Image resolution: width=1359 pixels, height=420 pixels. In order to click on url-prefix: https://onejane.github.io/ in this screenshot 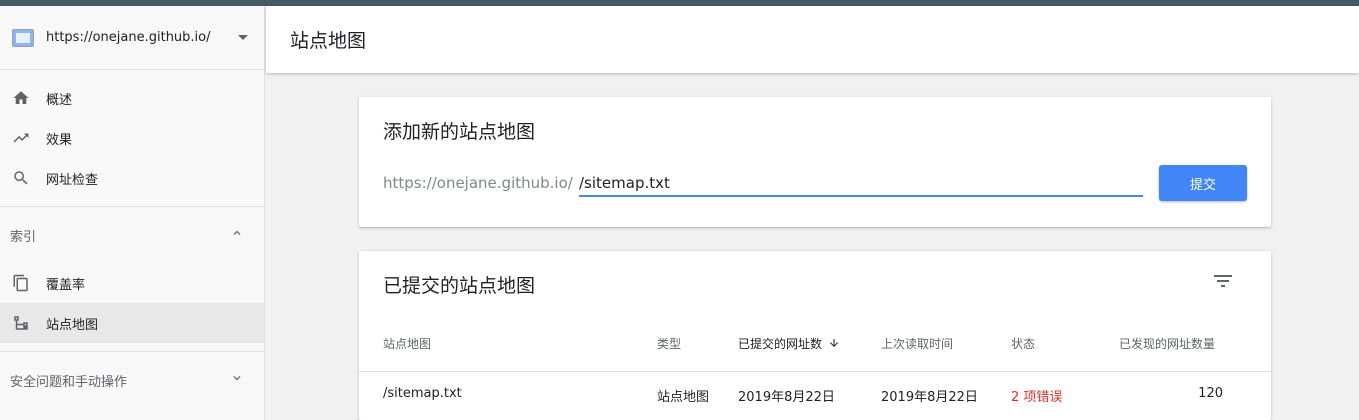, I will do `click(478, 183)`.